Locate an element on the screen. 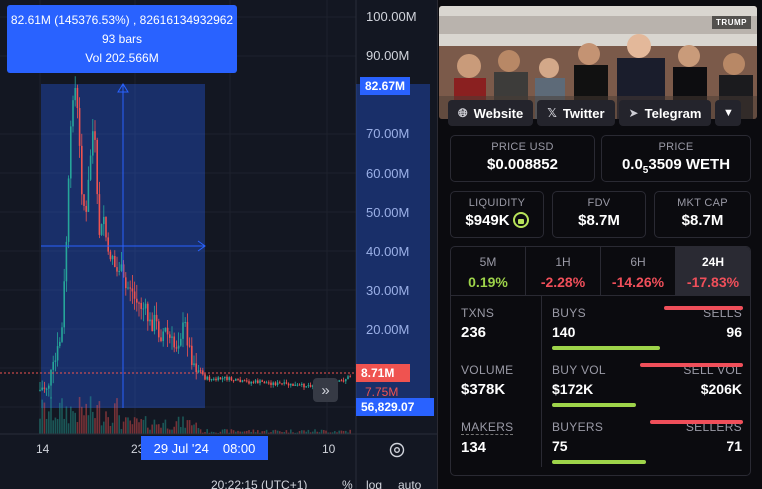 The height and width of the screenshot is (489, 762). log-toggle: log is located at coordinates (374, 483).